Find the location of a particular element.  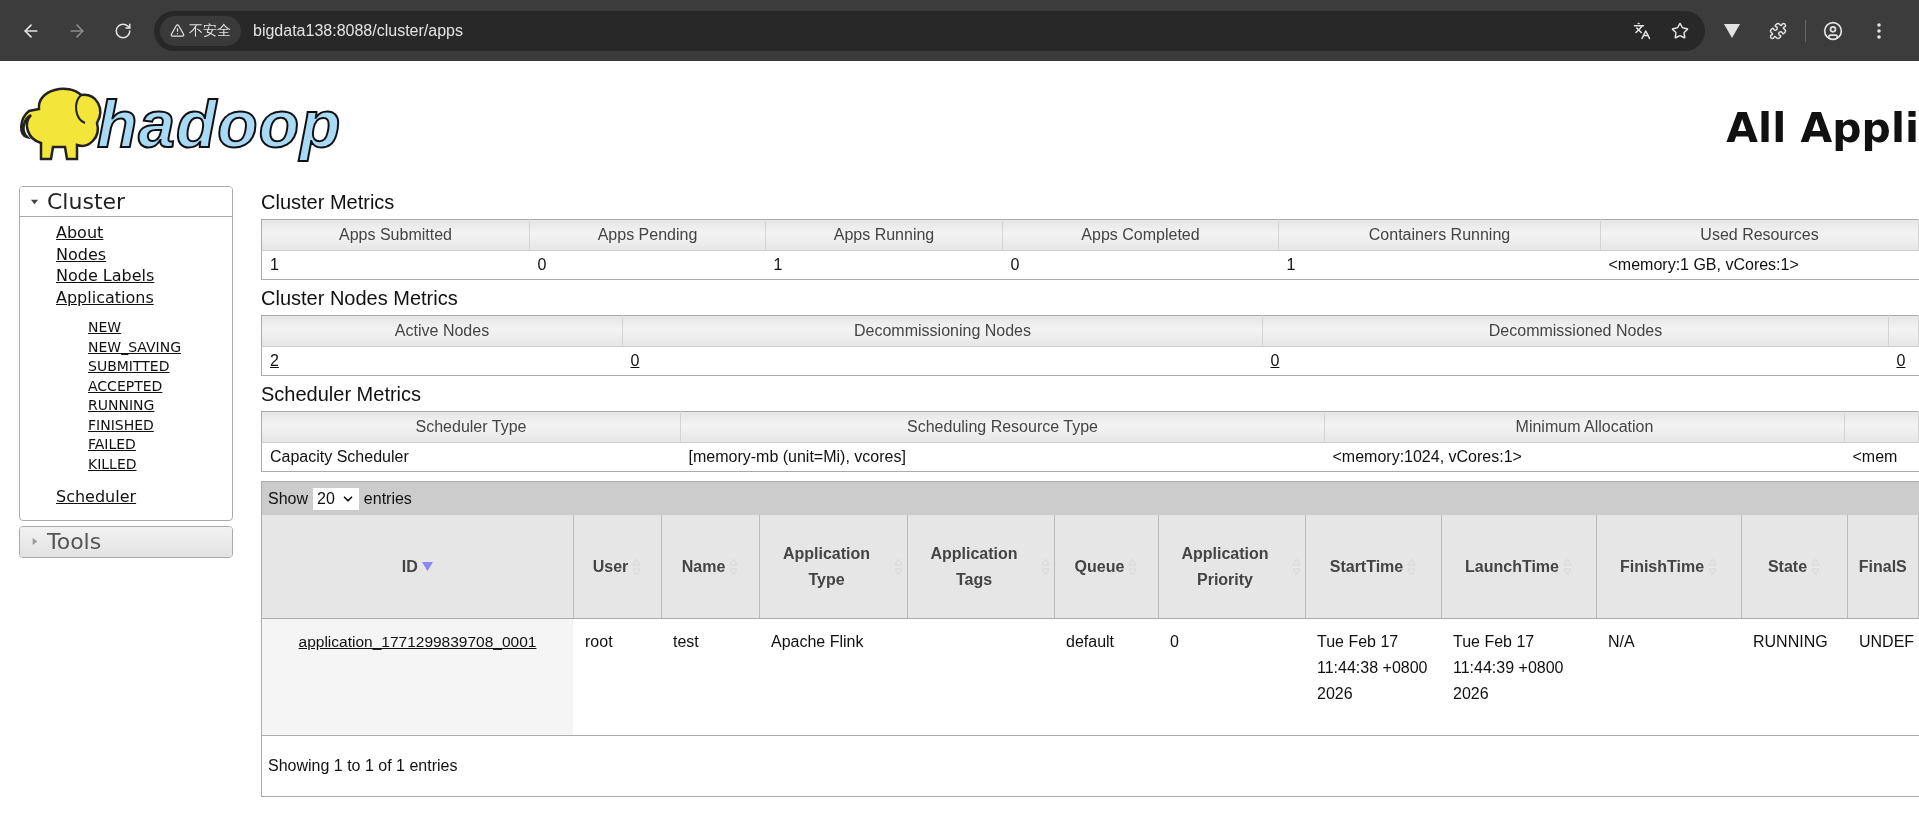

sort-descending-icon is located at coordinates (427, 566).